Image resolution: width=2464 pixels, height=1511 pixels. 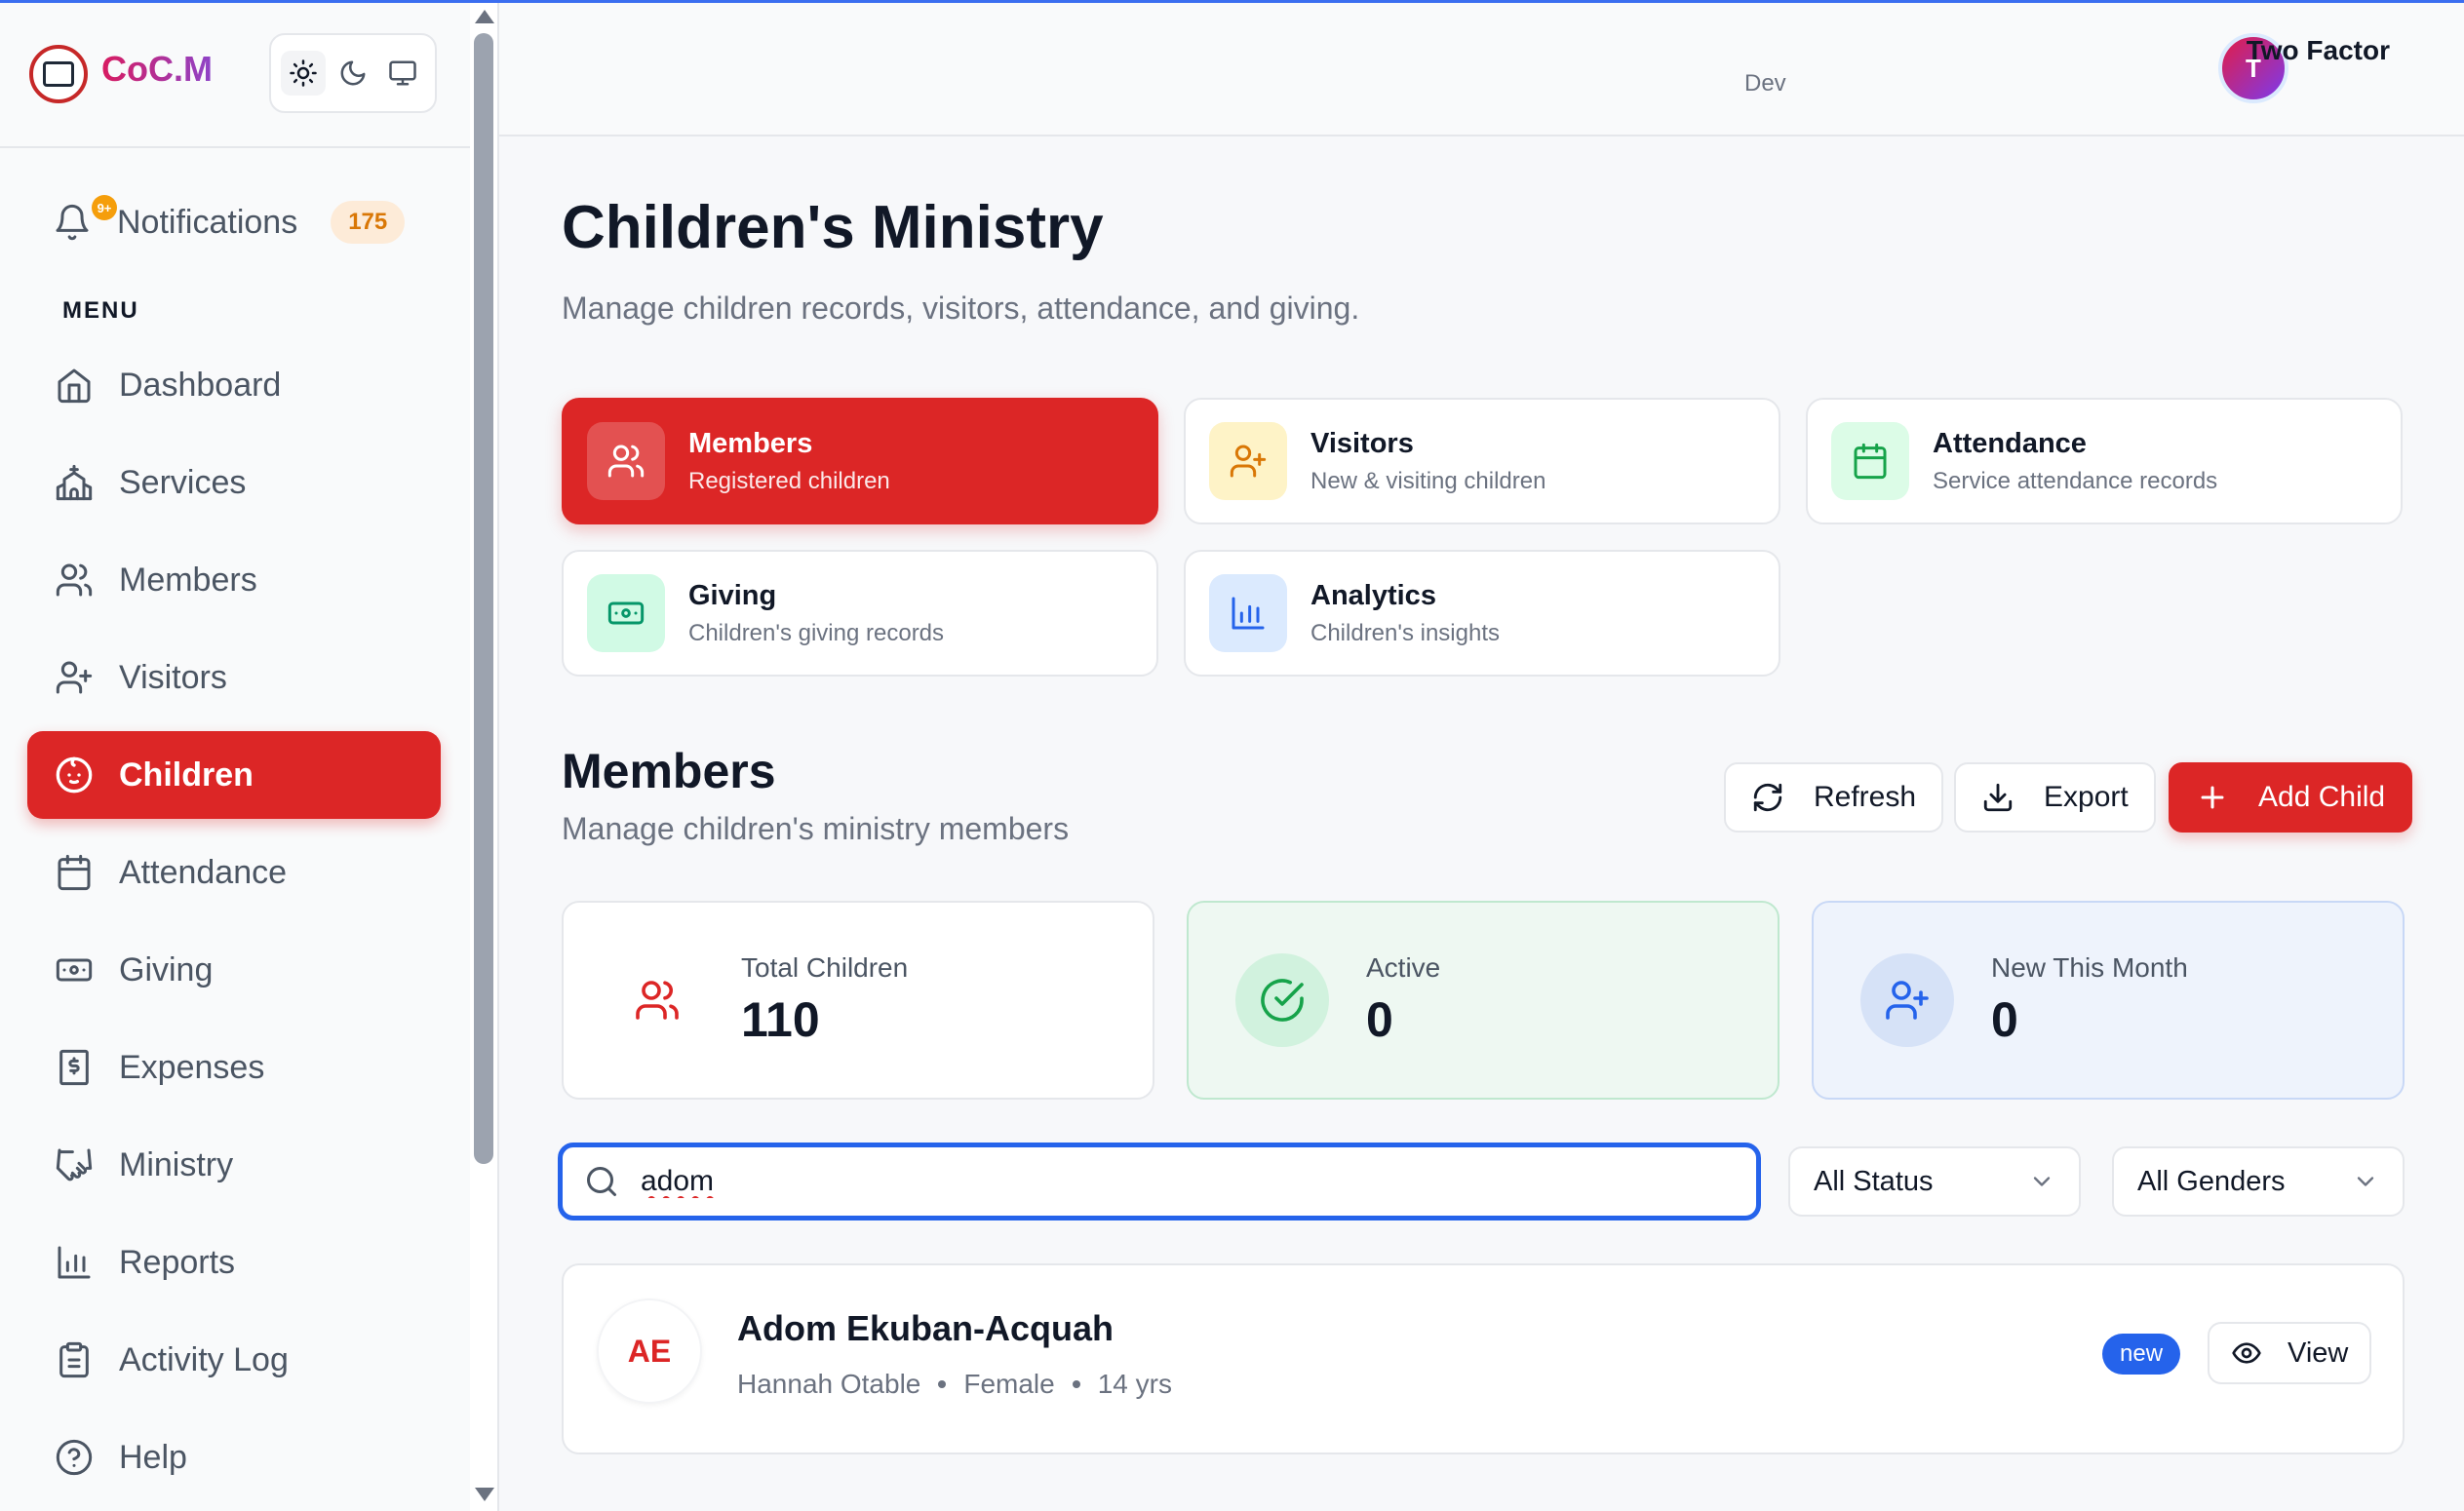 What do you see at coordinates (1765, 83) in the screenshot?
I see `user-role: Dev` at bounding box center [1765, 83].